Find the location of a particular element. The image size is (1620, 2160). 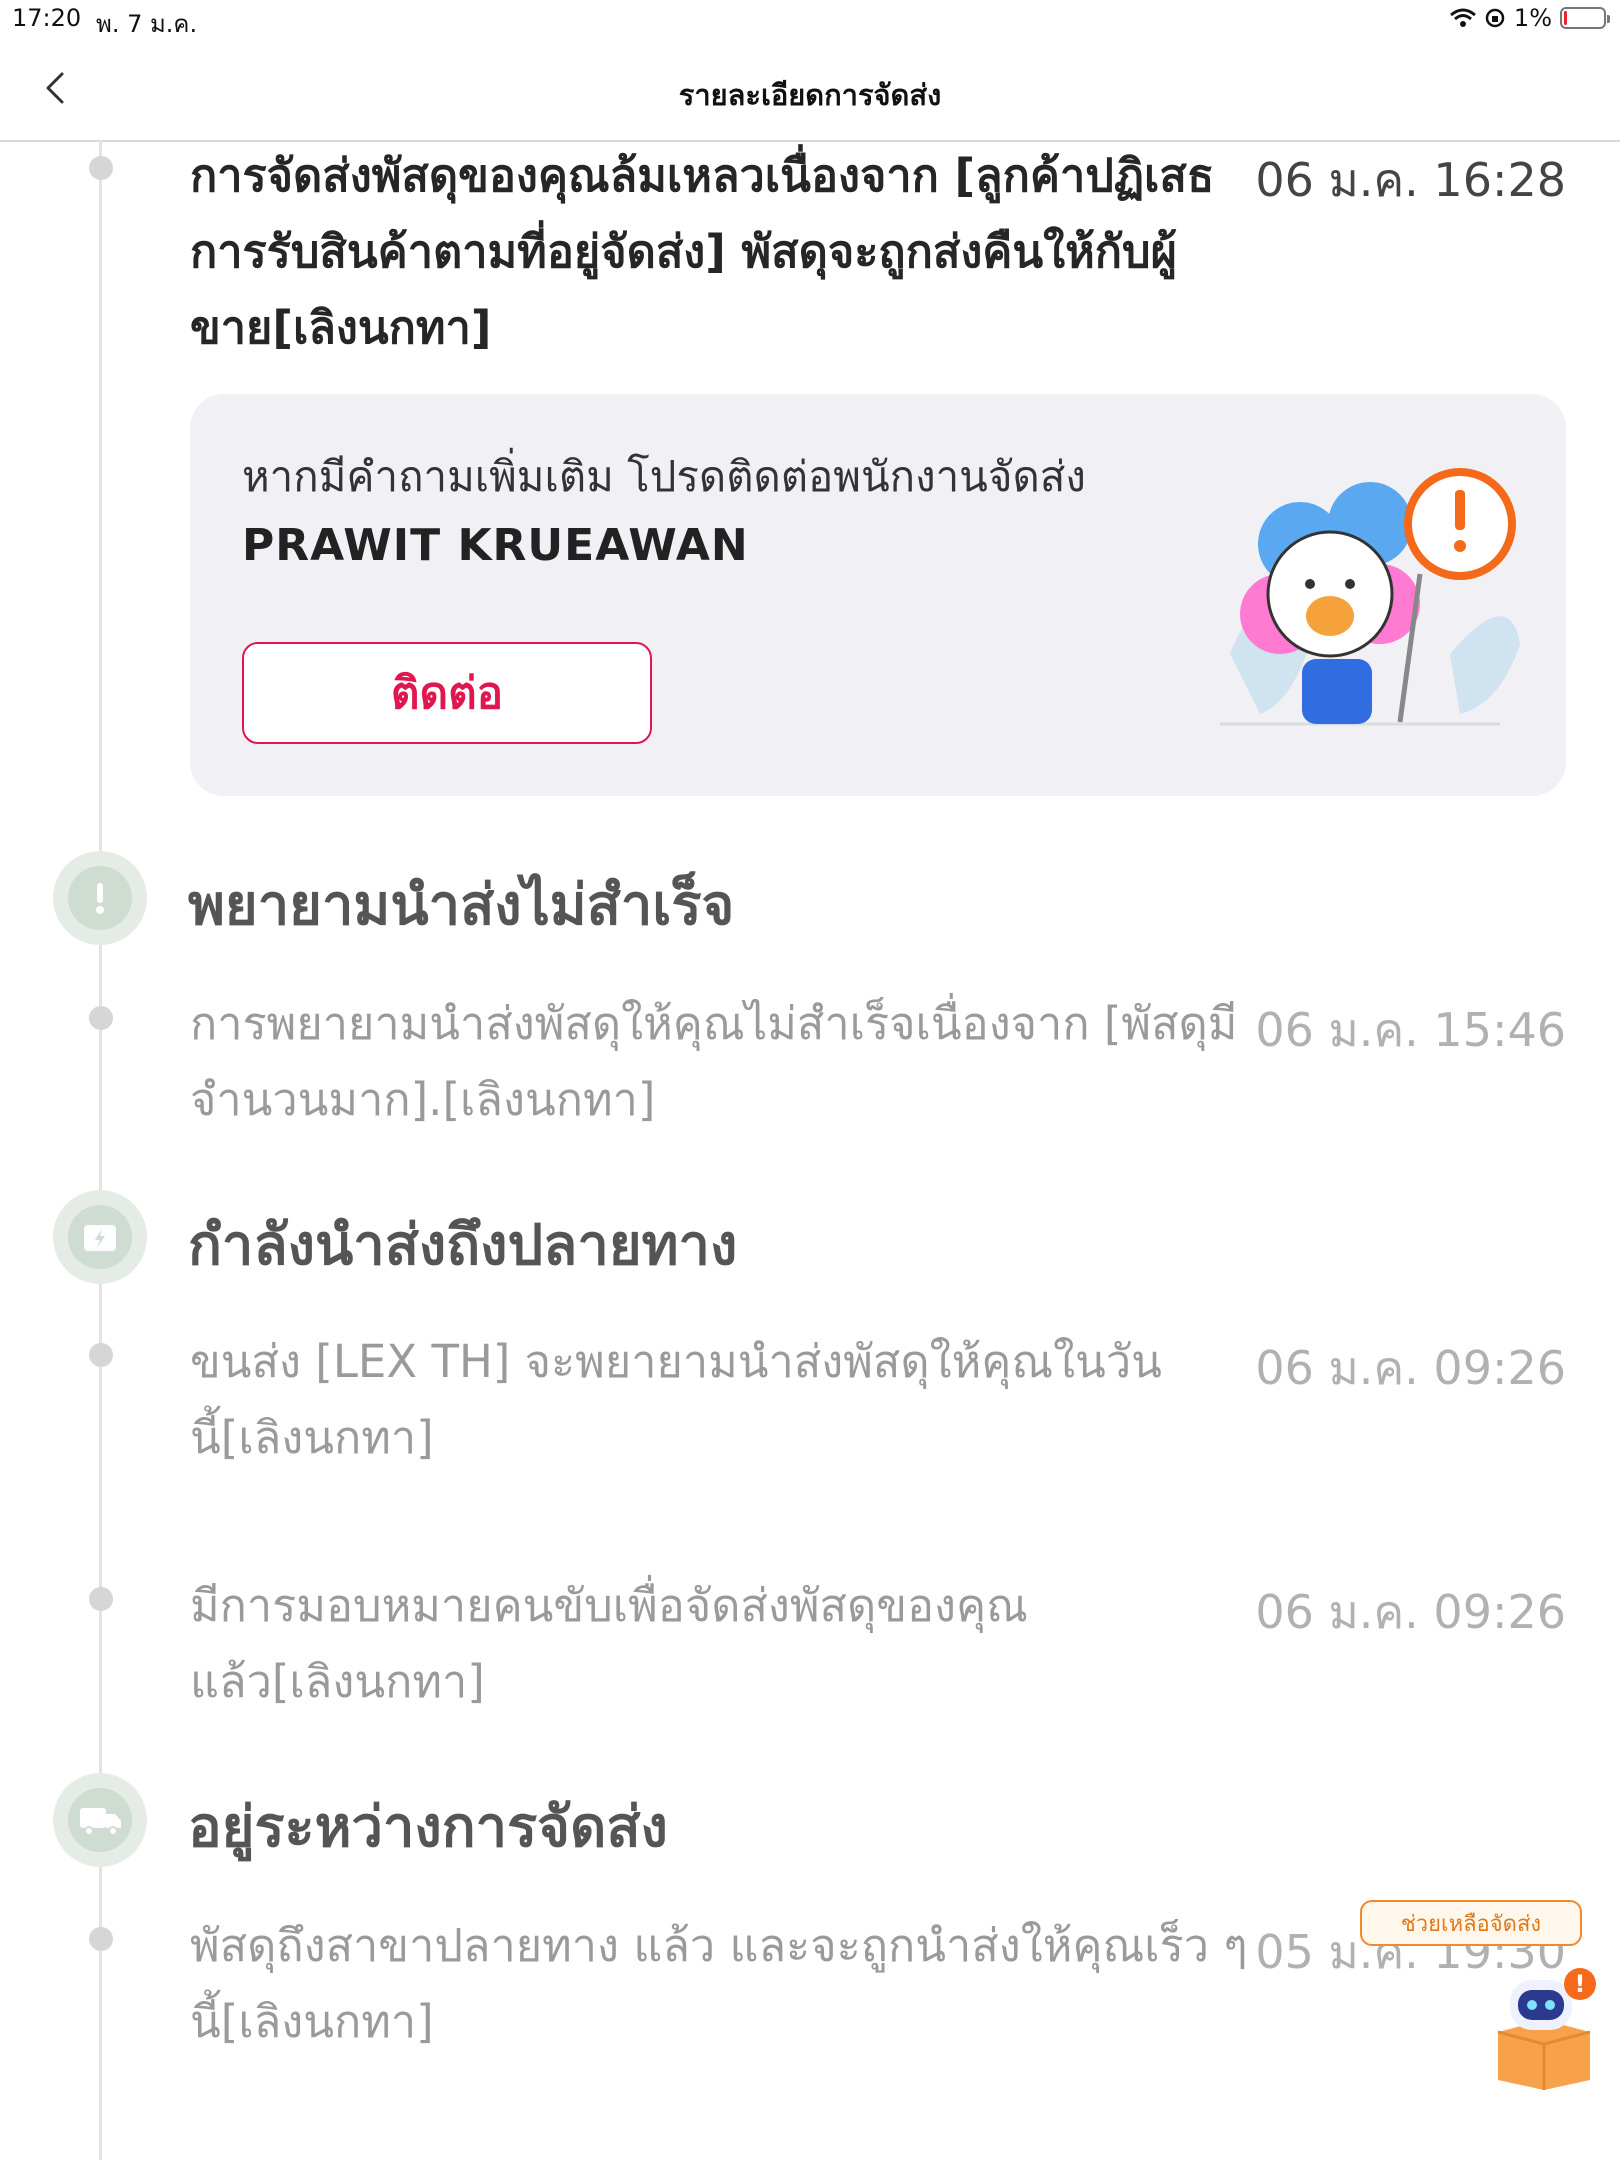

truck-icon is located at coordinates (100, 1822).